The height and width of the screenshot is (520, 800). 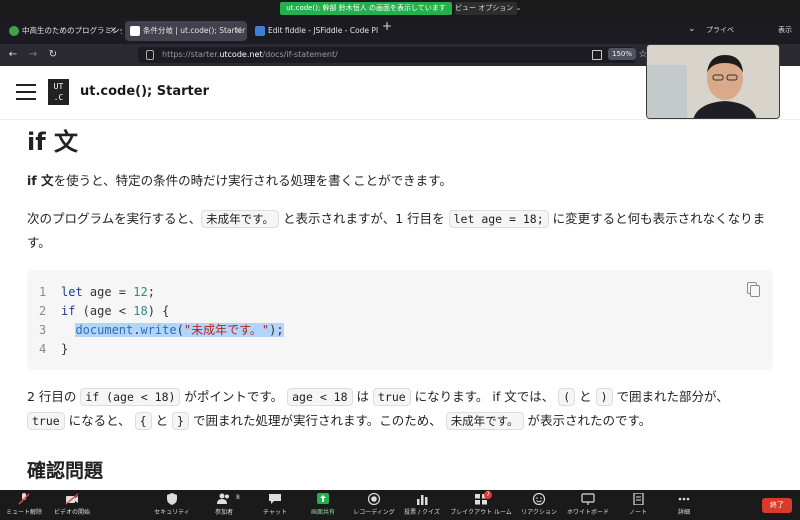 I want to click on tab-programming-course: 中高生のためのプログラミング講座 ✕, so click(x=63, y=31).